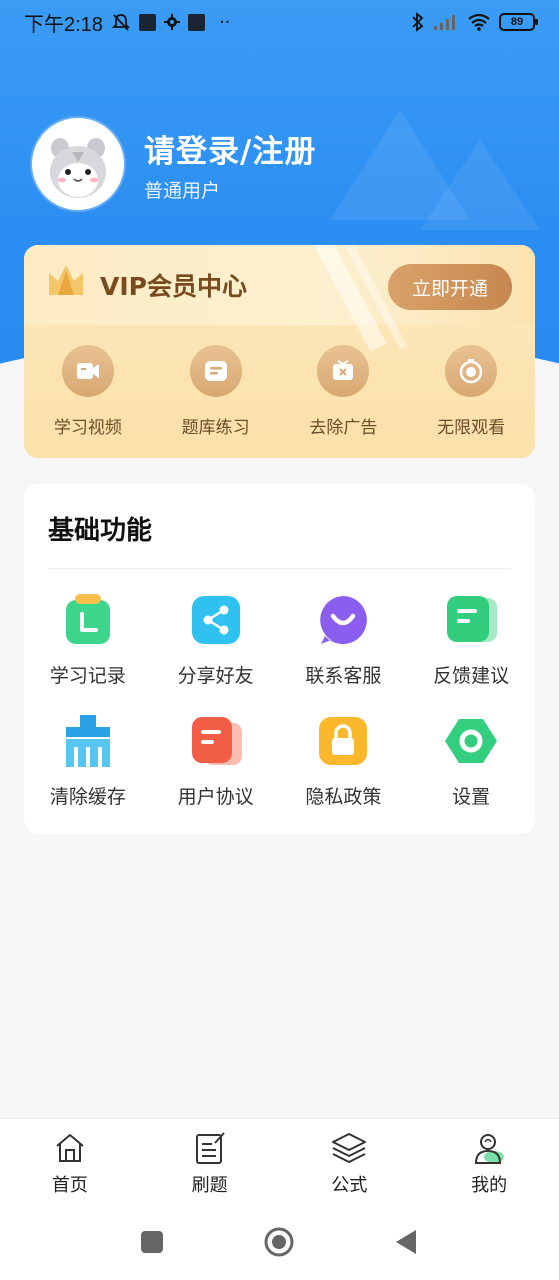  What do you see at coordinates (224, 22) in the screenshot?
I see `more-dots-icon: ··` at bounding box center [224, 22].